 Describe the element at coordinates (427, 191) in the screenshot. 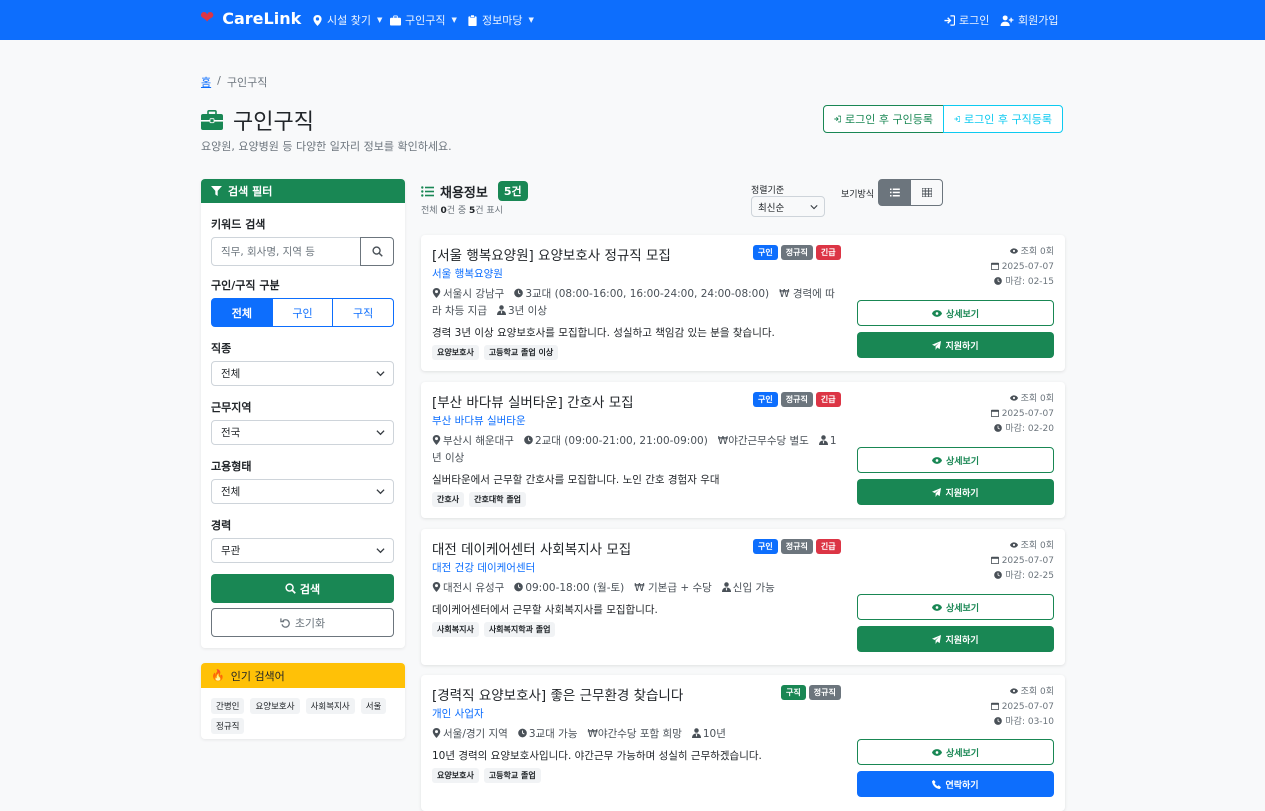

I see `list-icon` at that location.